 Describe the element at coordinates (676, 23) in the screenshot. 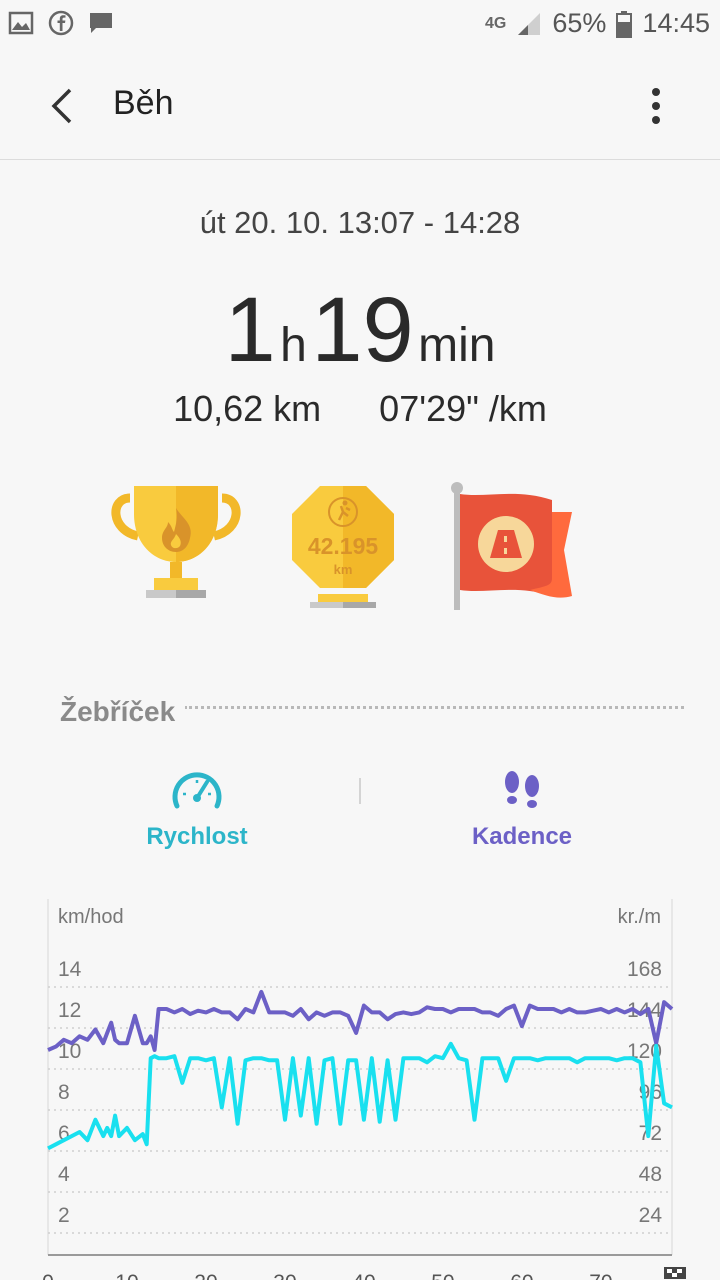

I see `clock: 14:45` at that location.